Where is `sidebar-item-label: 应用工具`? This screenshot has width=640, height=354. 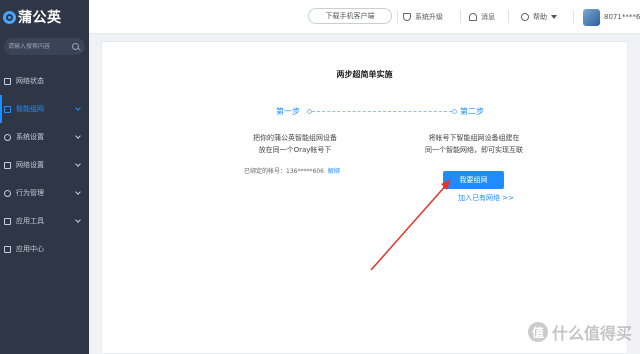
sidebar-item-label: 应用工具 is located at coordinates (30, 221).